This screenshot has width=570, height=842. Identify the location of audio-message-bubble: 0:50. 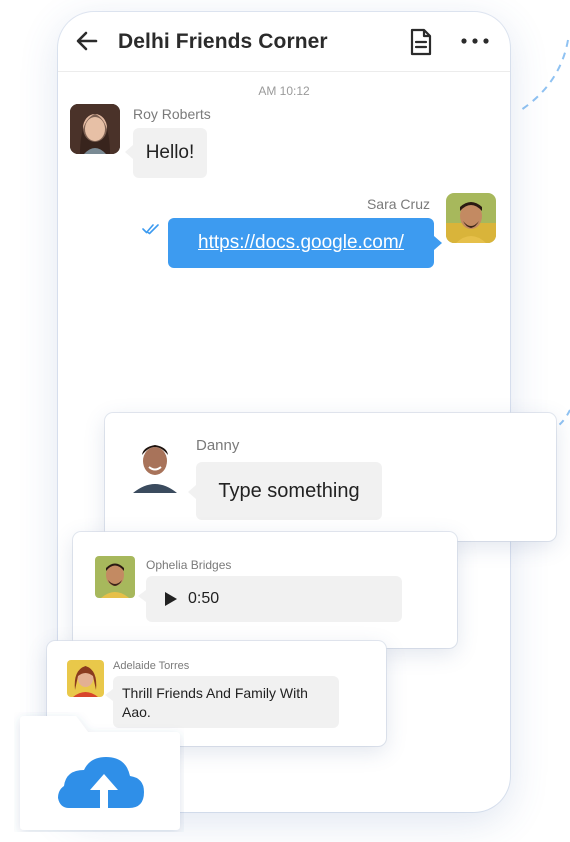
(274, 599).